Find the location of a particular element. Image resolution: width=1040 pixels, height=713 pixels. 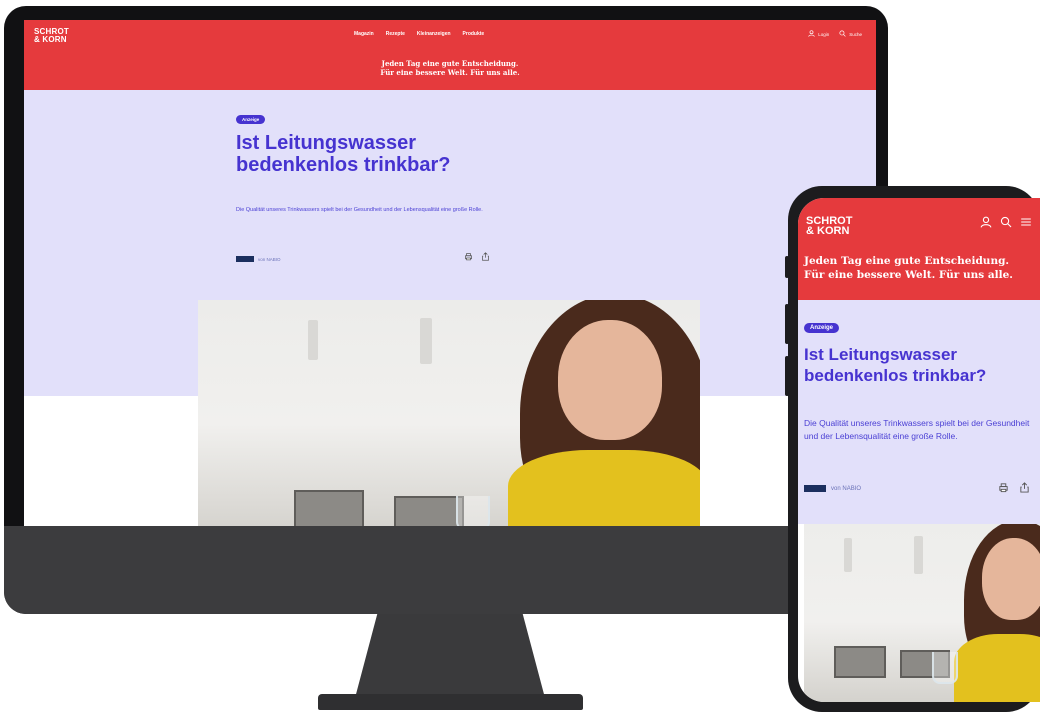

nav-item-magazin: Magazin is located at coordinates (364, 34).